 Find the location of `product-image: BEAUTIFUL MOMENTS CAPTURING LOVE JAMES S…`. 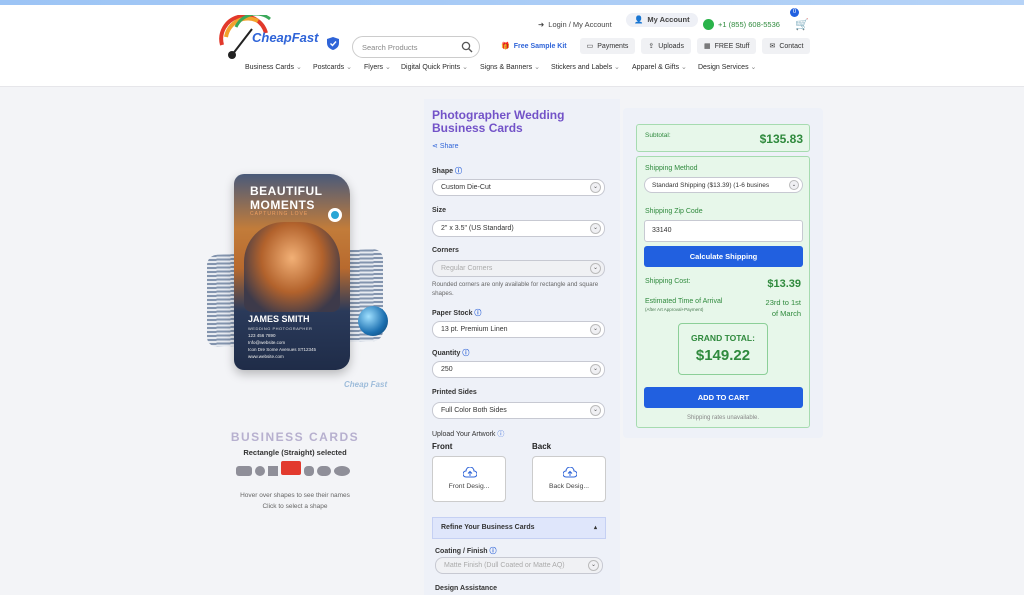

product-image: BEAUTIFUL MOMENTS CAPTURING LOVE JAMES S… is located at coordinates (305, 275).